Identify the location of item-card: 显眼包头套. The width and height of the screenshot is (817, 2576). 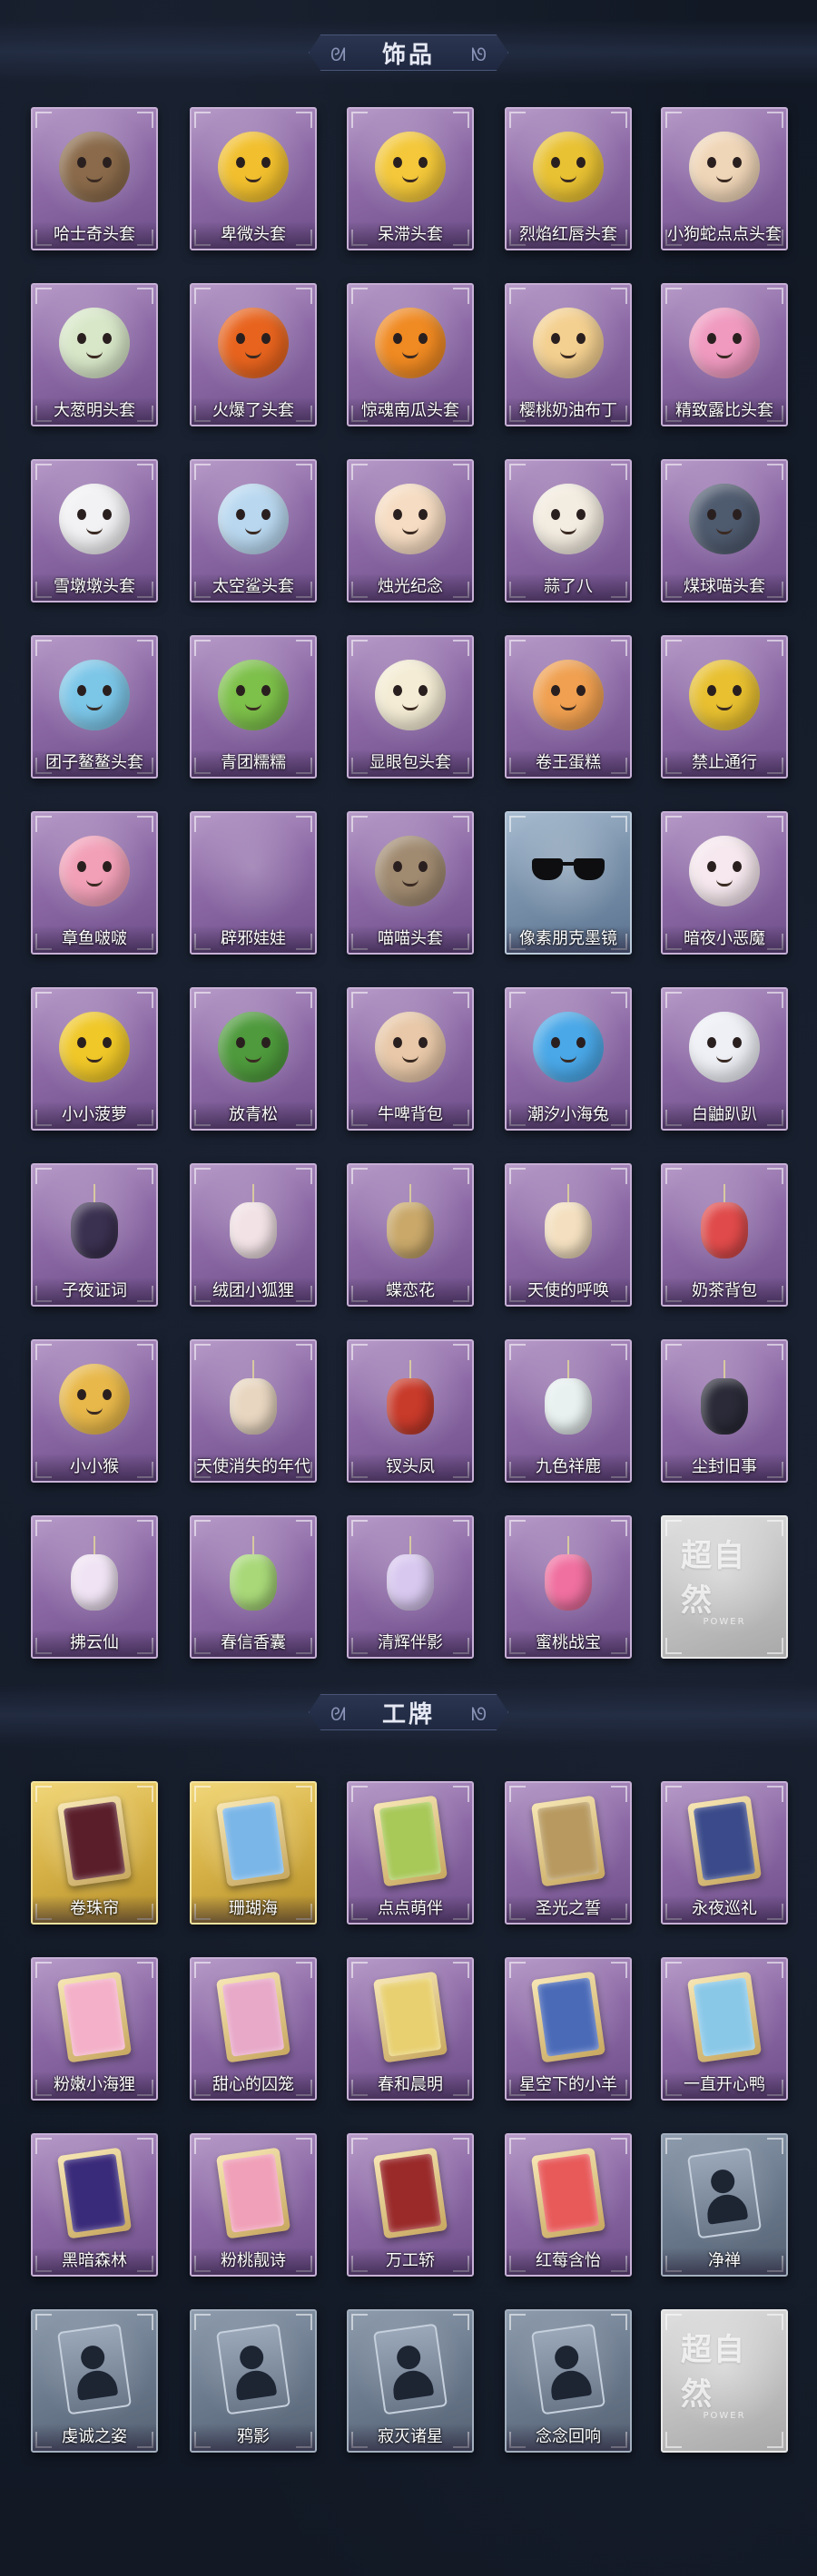
(410, 707).